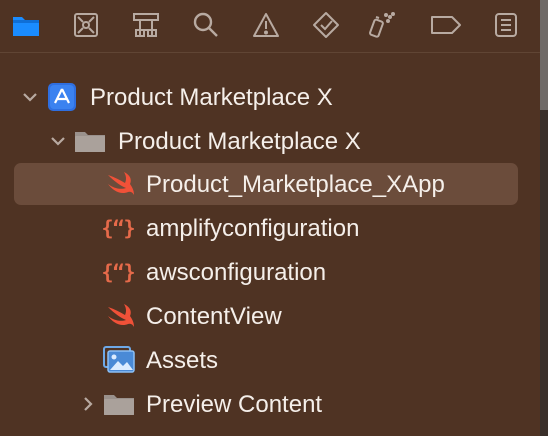  Describe the element at coordinates (146, 25) in the screenshot. I see `symbol-navigator-icon` at that location.